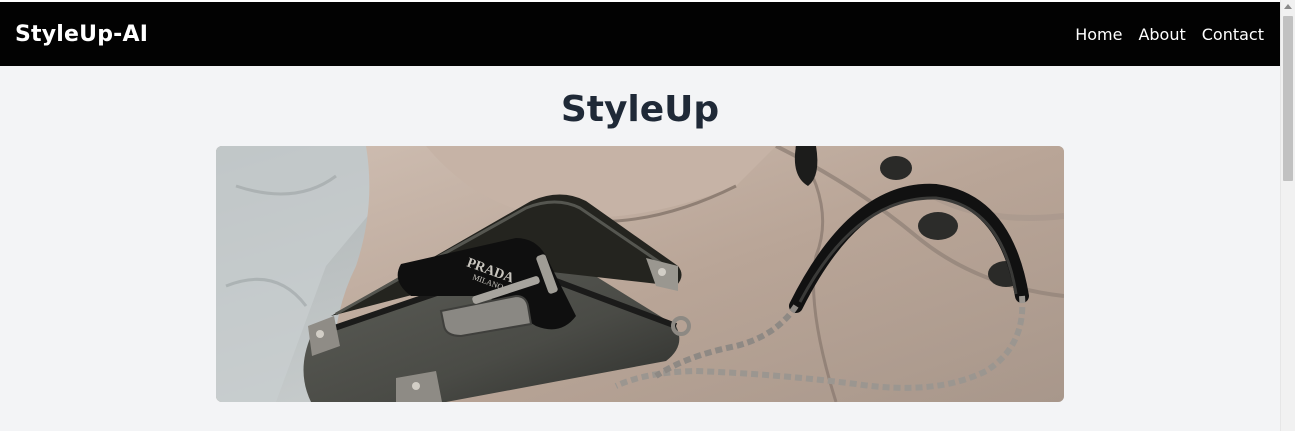 This screenshot has width=1295, height=431. What do you see at coordinates (1288, 98) in the screenshot?
I see `scrollbar-thumb` at bounding box center [1288, 98].